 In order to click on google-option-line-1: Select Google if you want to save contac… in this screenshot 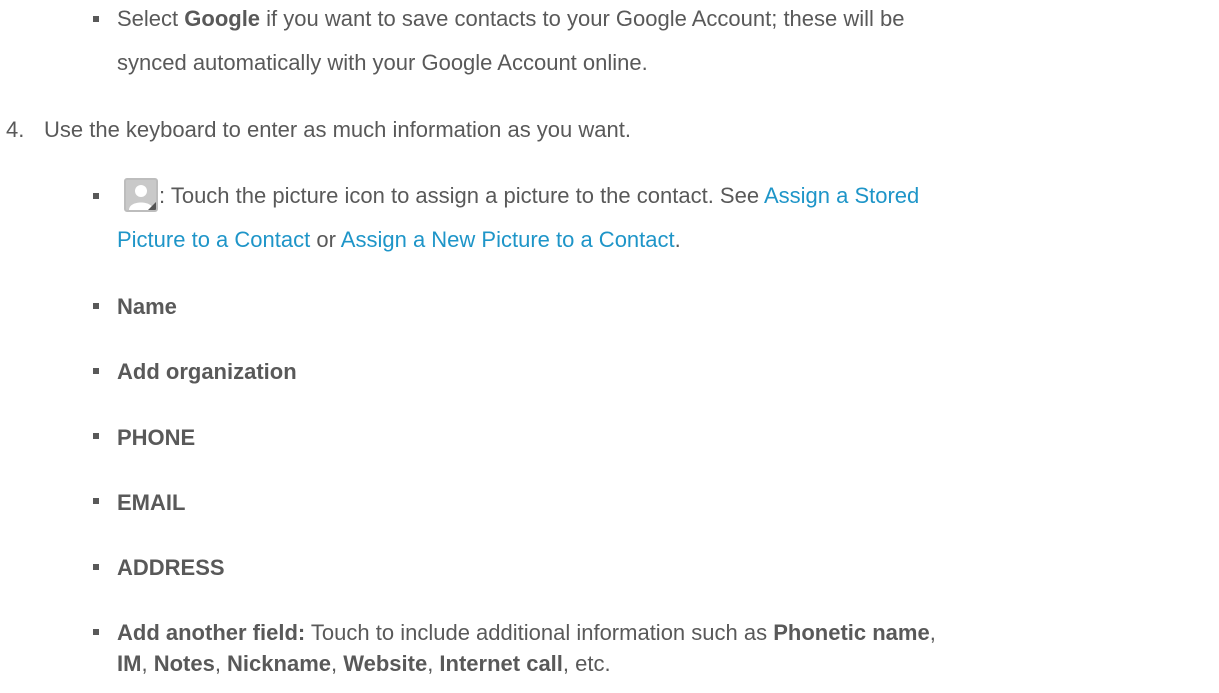, I will do `click(511, 18)`.